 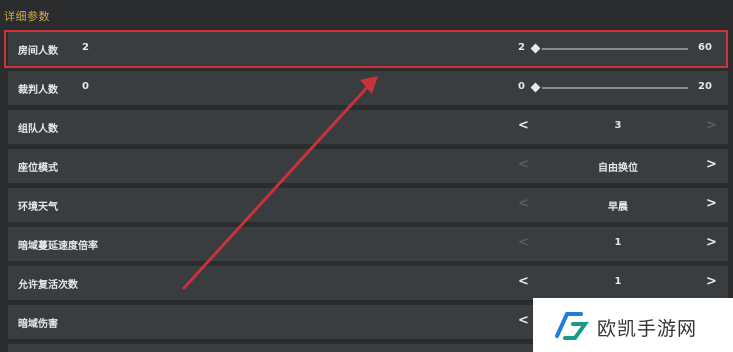 I want to click on watermark-text: 欧凯手游网, so click(x=647, y=329).